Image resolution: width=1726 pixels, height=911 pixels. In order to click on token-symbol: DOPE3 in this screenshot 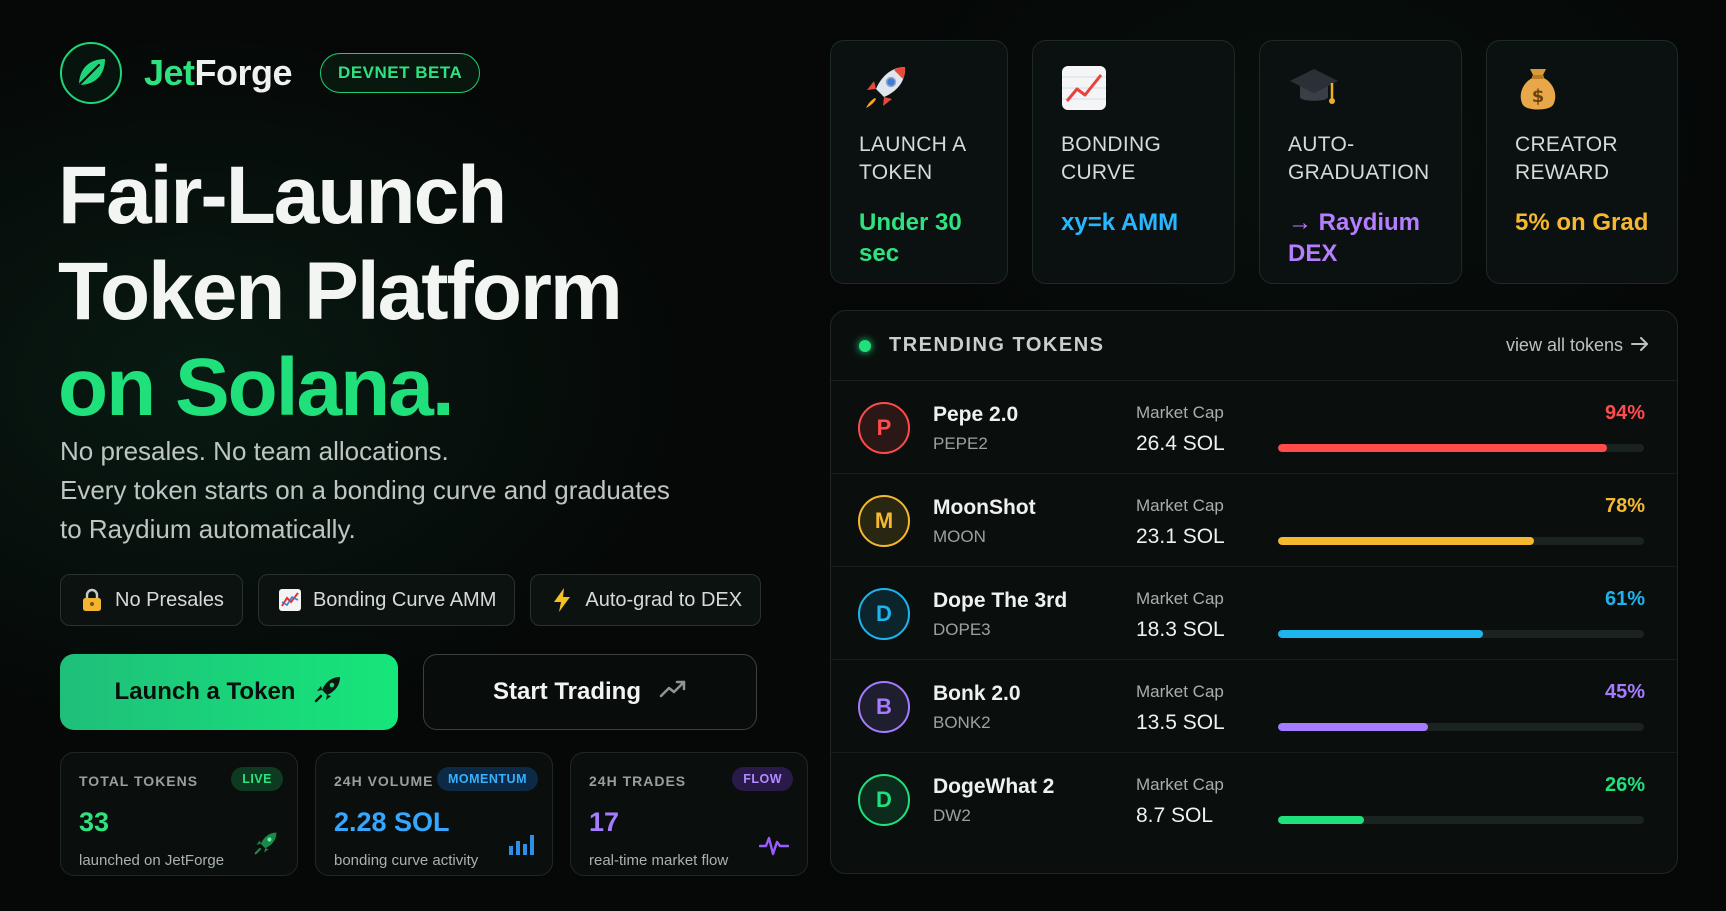, I will do `click(962, 629)`.